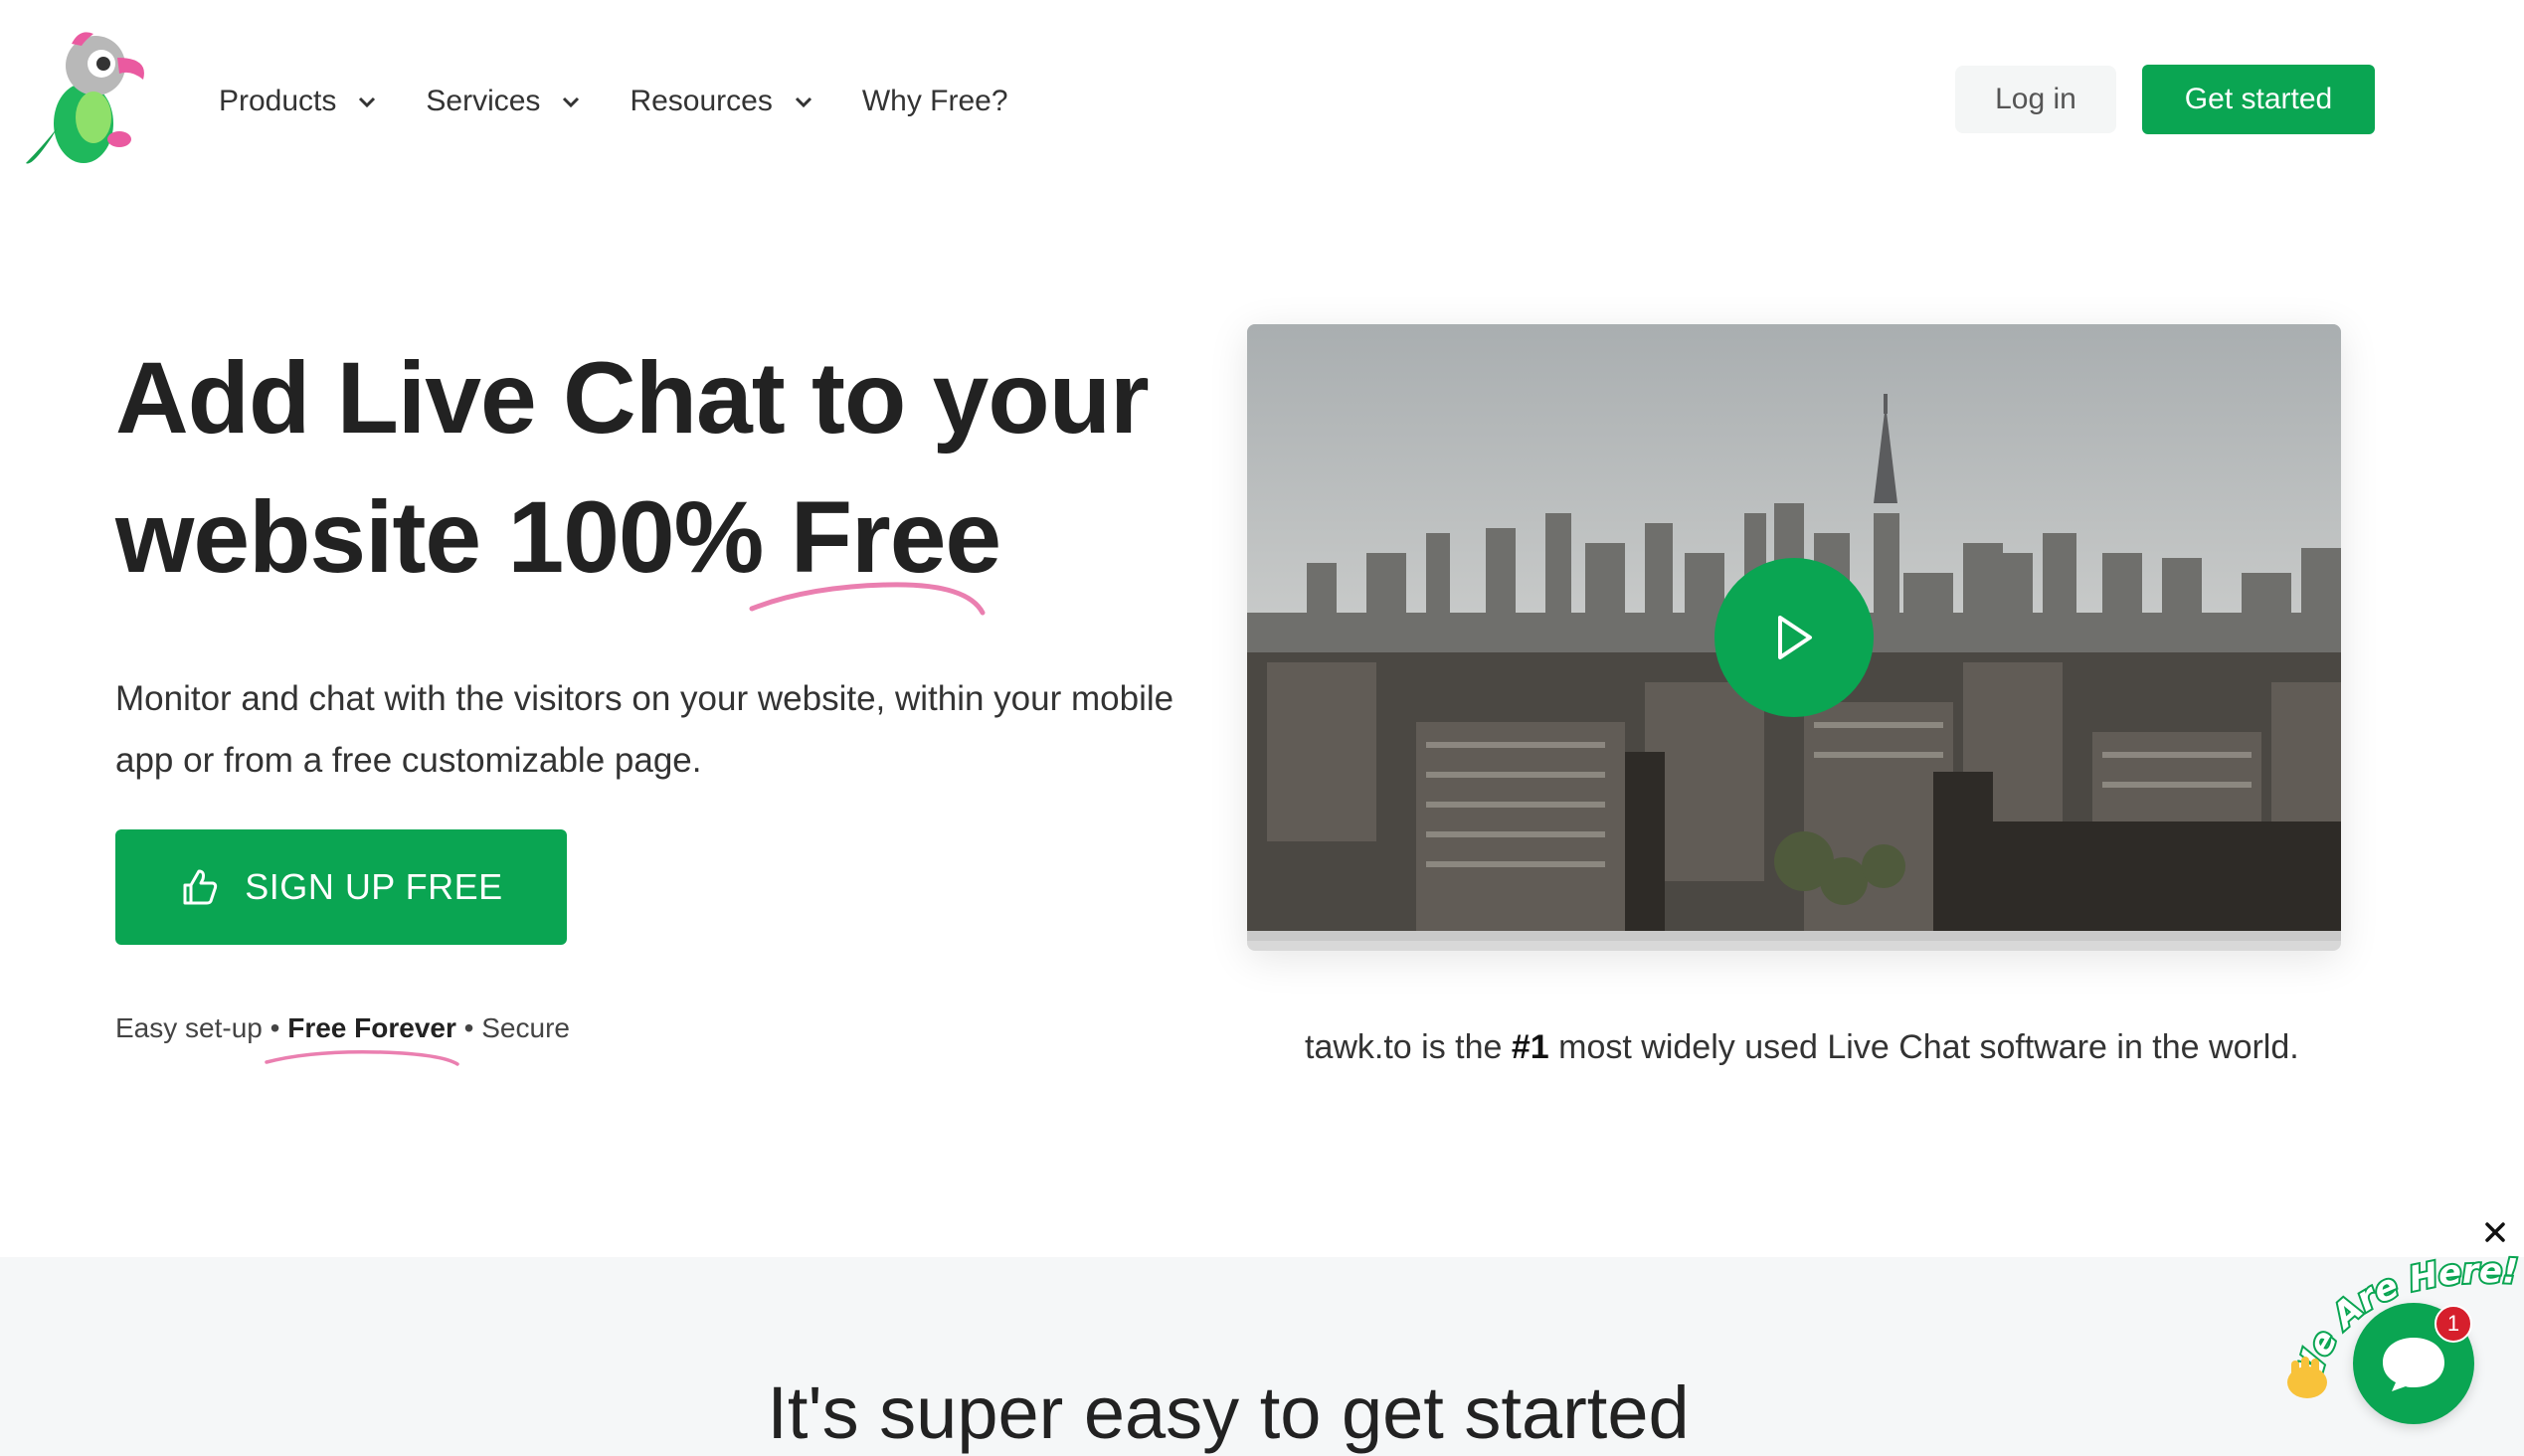 The image size is (2524, 1456). What do you see at coordinates (672, 467) in the screenshot?
I see `hero-title: Add Live Chat to your website 100% Free` at bounding box center [672, 467].